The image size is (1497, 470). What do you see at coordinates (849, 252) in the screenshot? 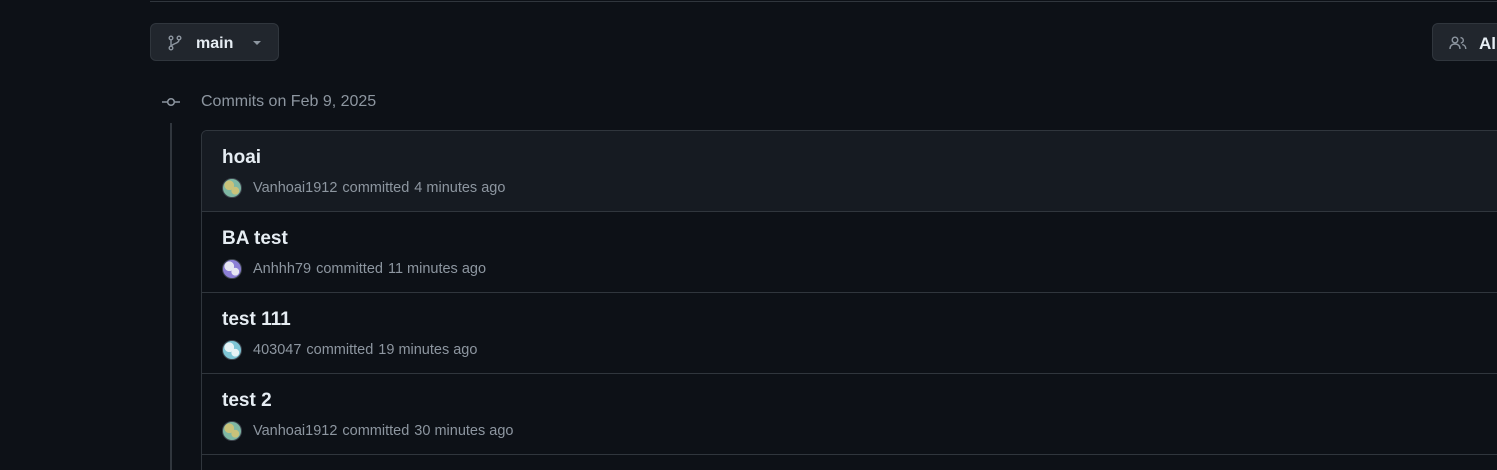
I see `commit-row: BA test Anhhh79 committed 11 minutes ago` at bounding box center [849, 252].